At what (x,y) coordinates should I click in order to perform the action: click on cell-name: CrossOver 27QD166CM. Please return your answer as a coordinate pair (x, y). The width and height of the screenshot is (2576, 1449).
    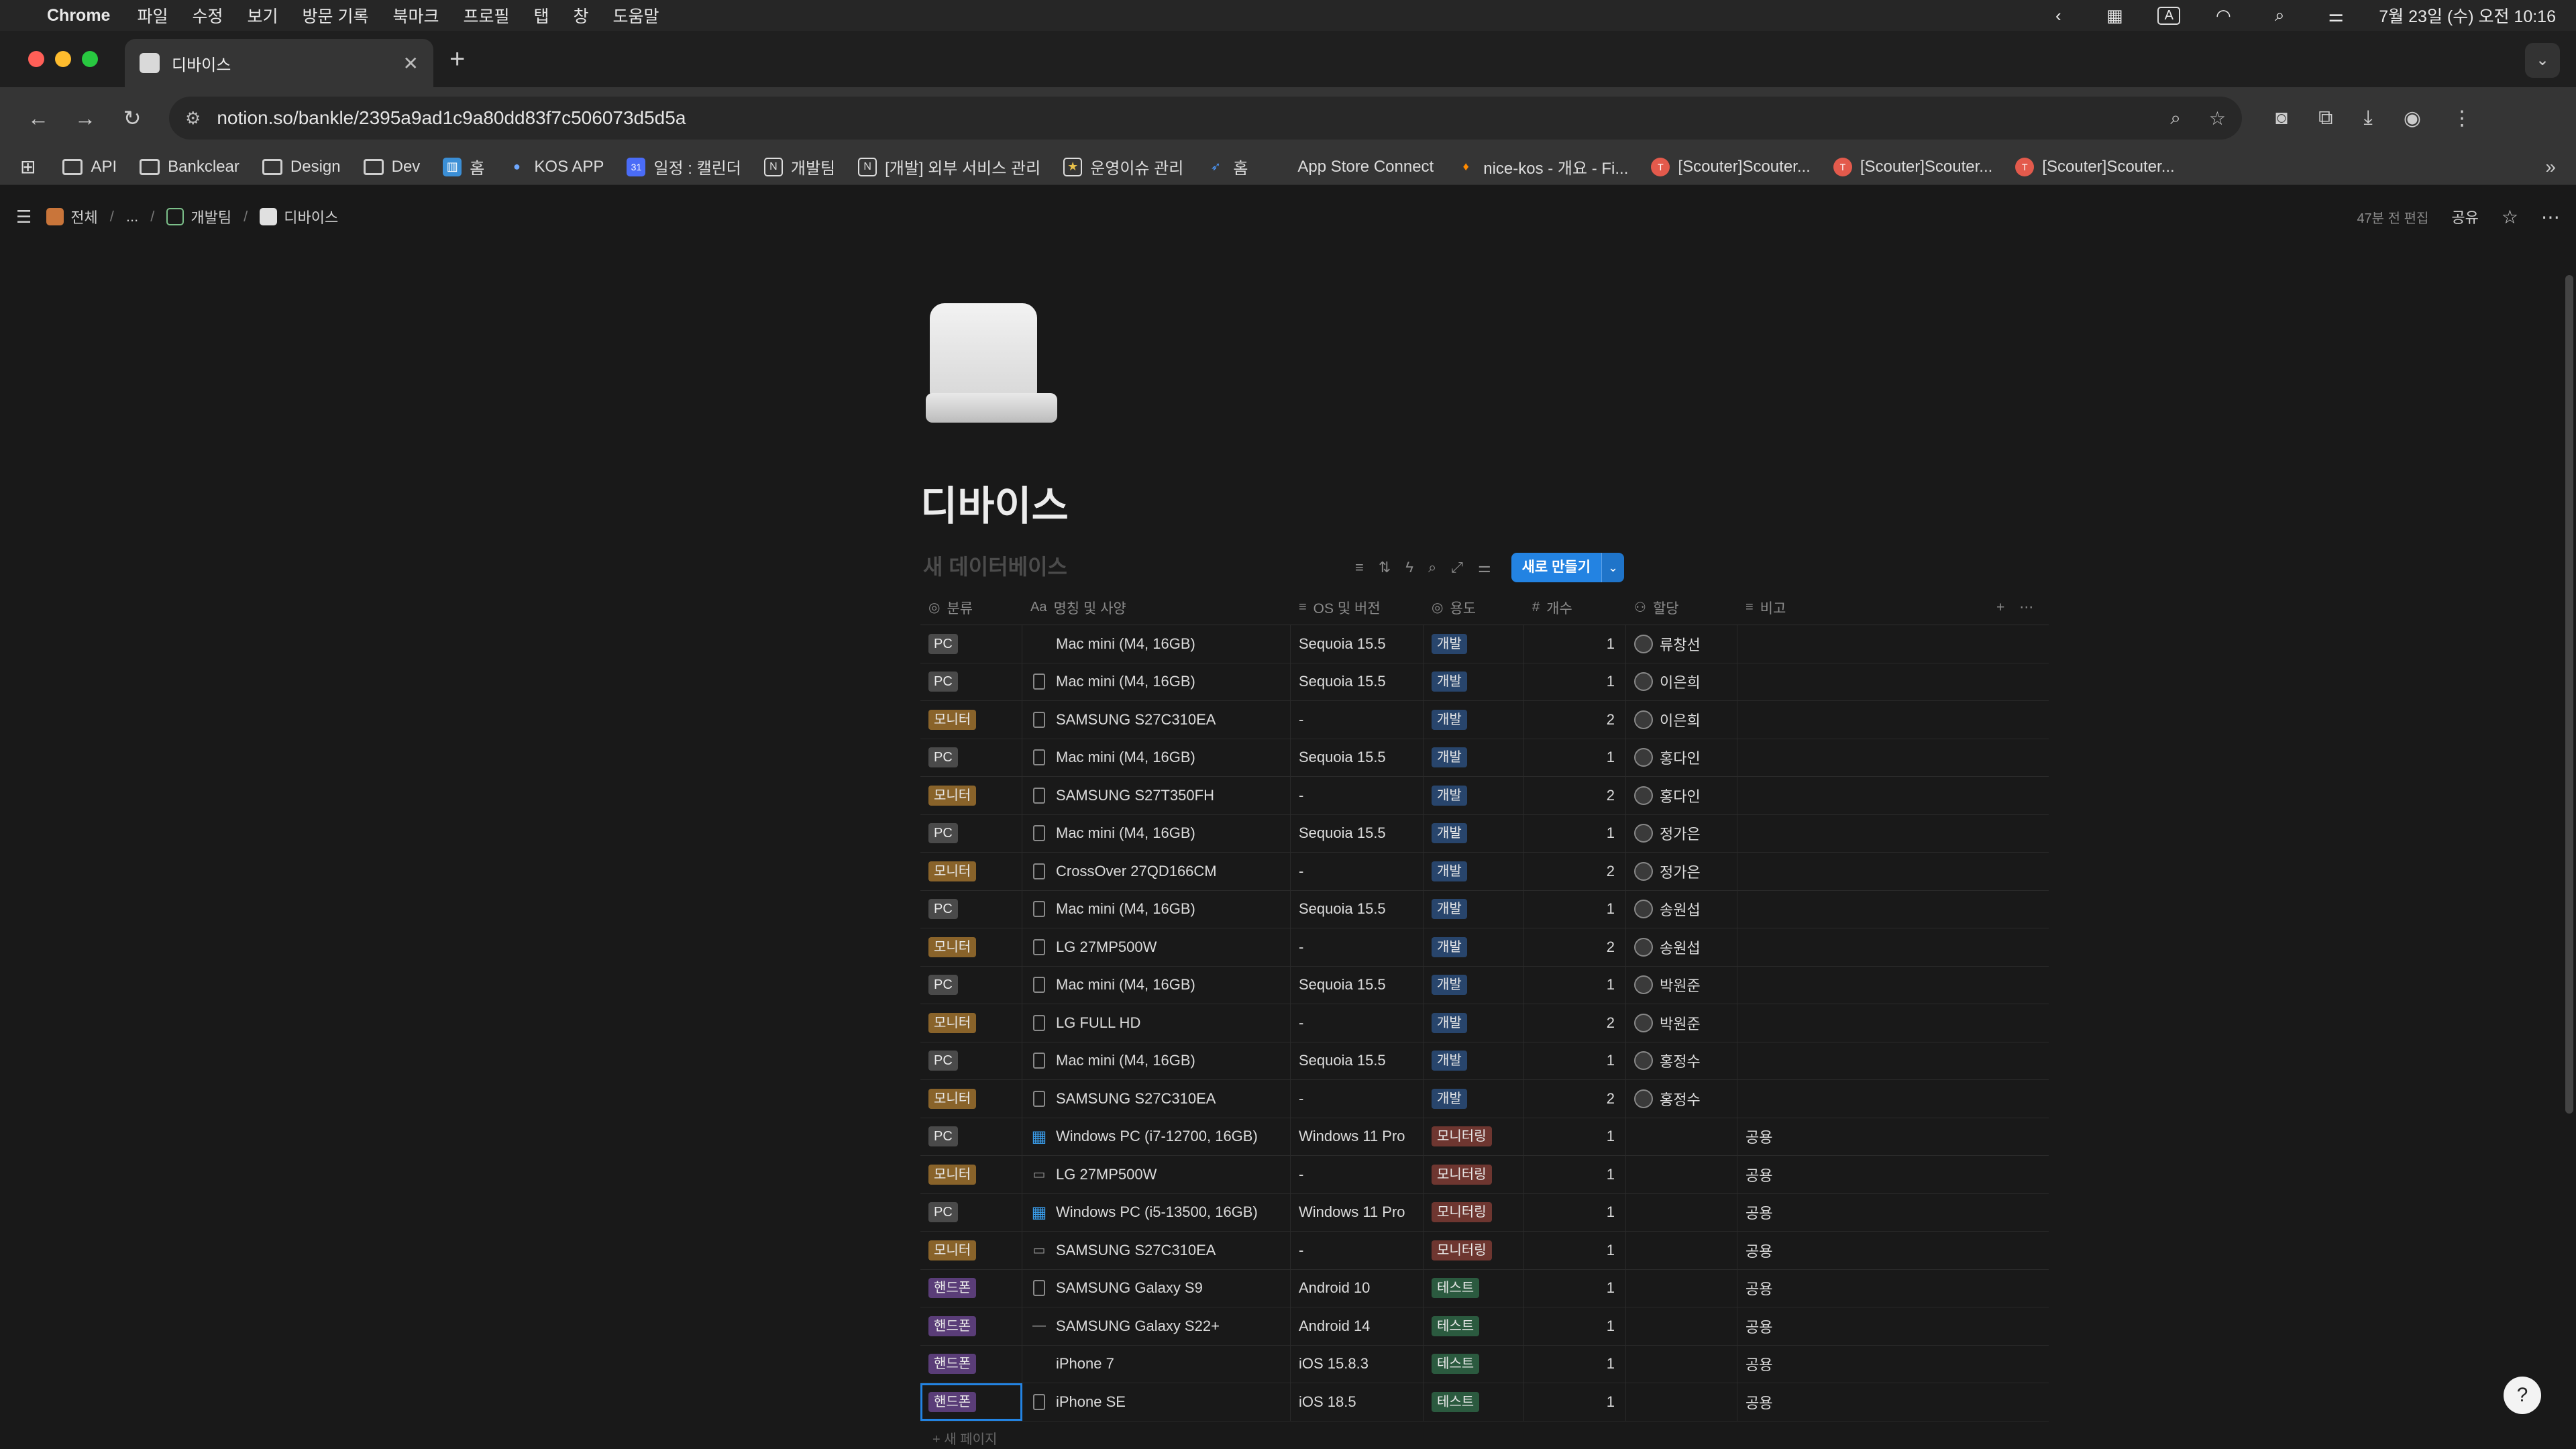
    Looking at the image, I should click on (1156, 871).